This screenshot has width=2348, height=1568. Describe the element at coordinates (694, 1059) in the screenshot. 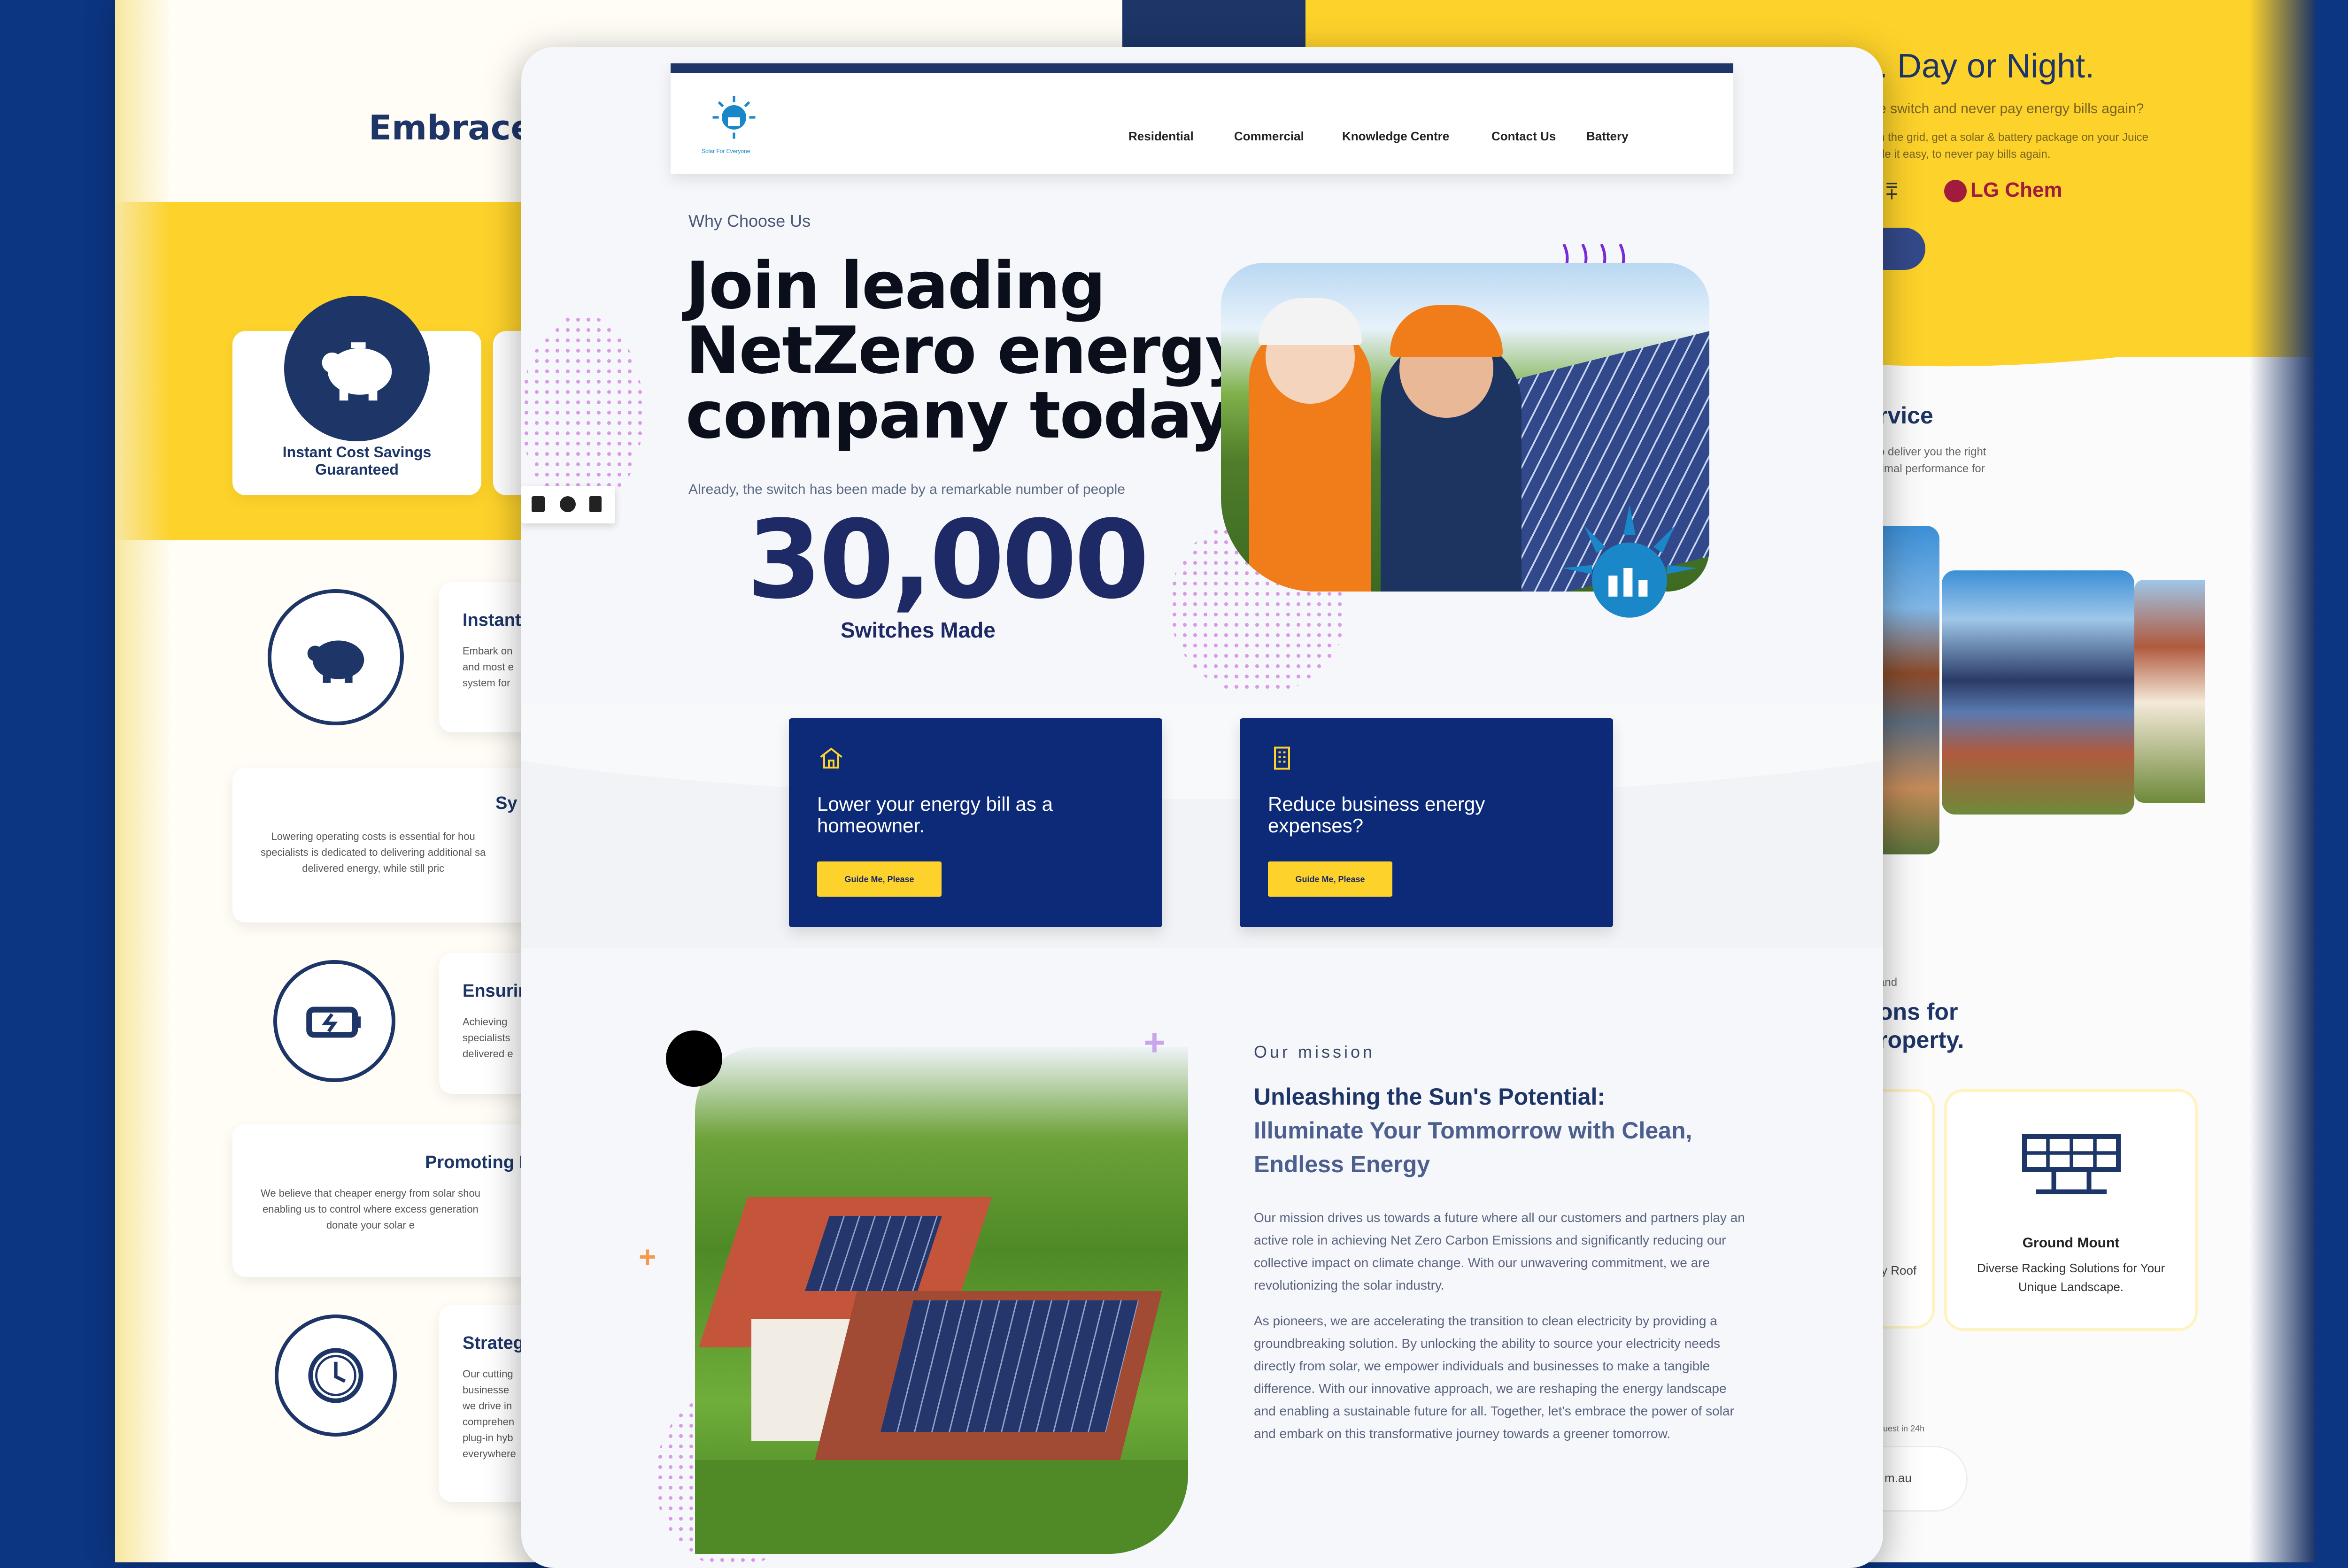

I see `decor-dot` at that location.